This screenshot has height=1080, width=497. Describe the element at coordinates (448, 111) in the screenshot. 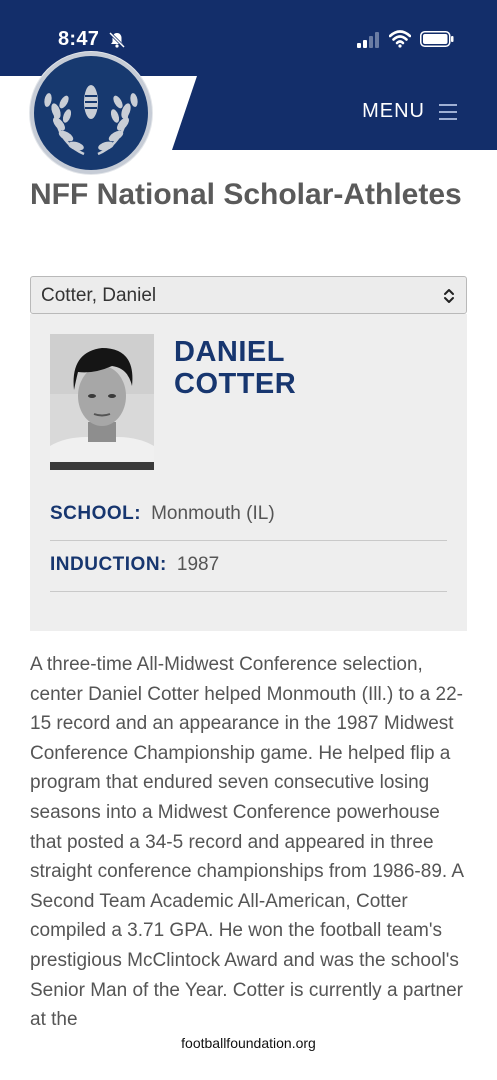

I see `hamburger-icon` at that location.